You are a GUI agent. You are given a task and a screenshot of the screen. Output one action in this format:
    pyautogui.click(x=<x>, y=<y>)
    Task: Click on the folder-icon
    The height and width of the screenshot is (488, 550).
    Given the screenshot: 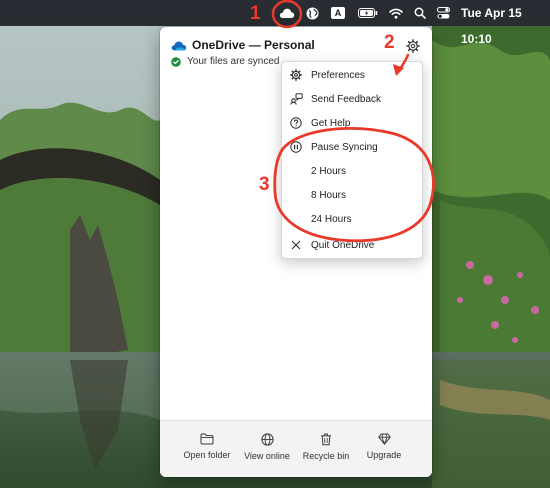 What is the action you would take?
    pyautogui.click(x=207, y=439)
    